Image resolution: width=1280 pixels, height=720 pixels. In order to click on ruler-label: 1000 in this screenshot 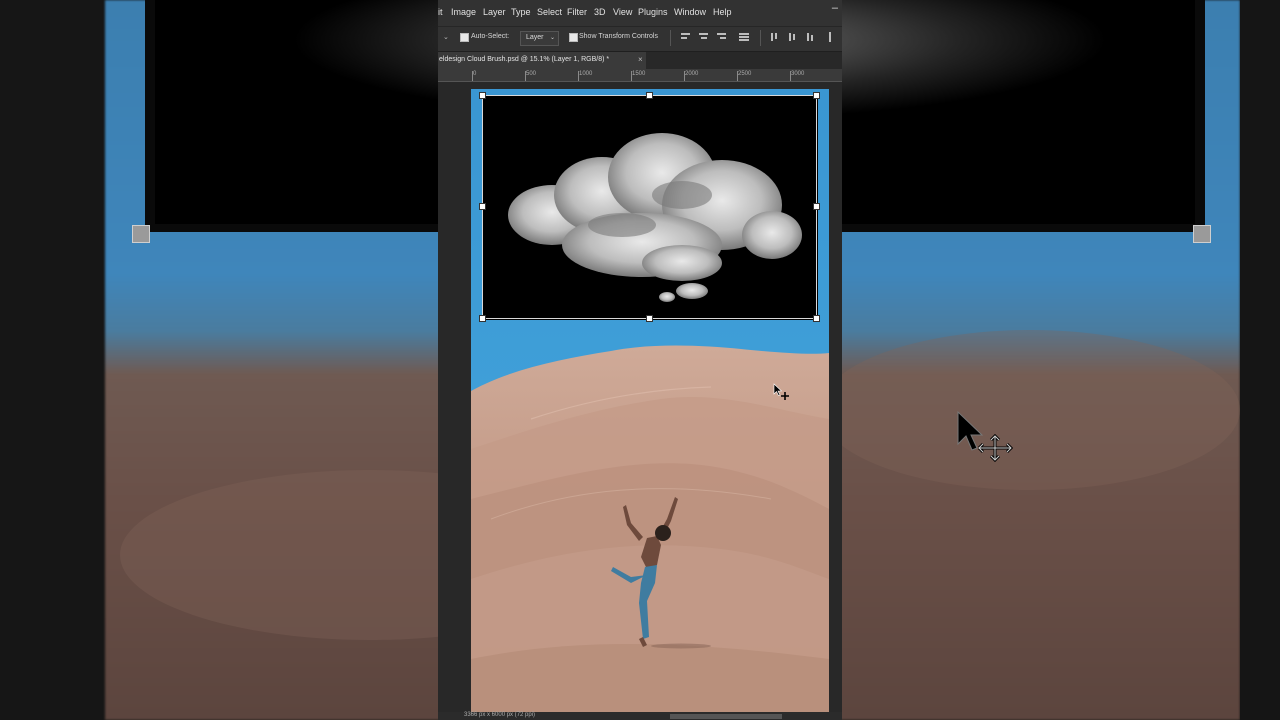, I will do `click(586, 74)`.